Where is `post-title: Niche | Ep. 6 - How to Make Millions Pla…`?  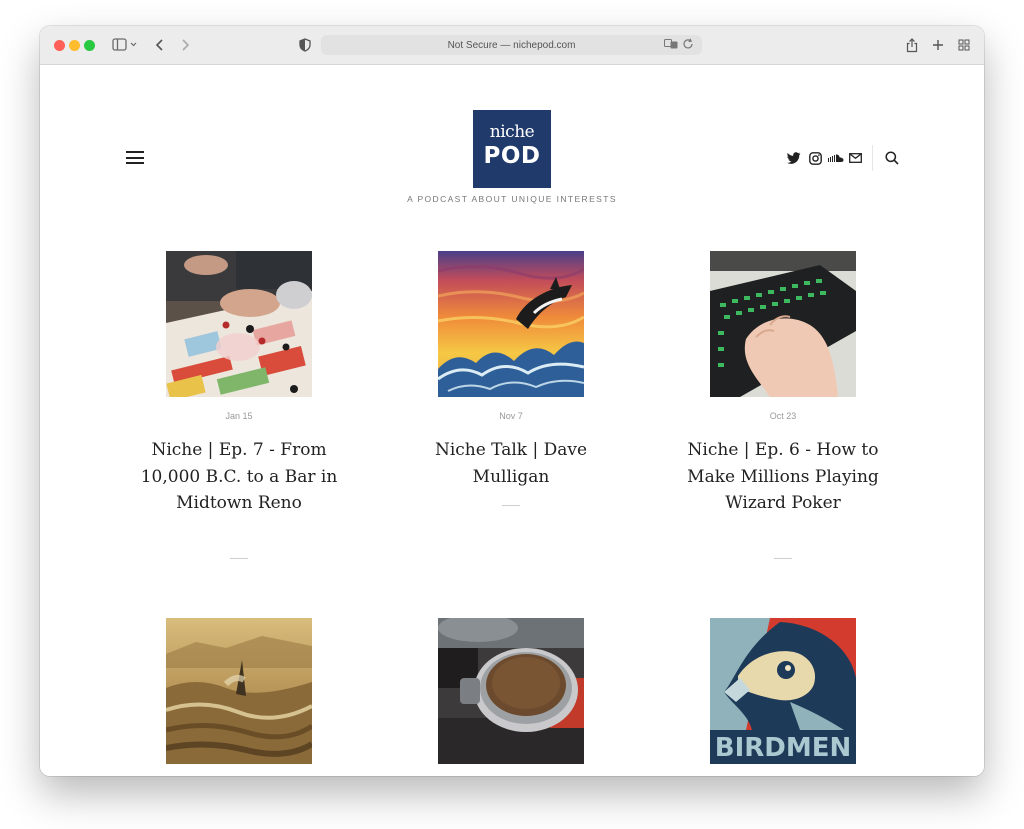 post-title: Niche | Ep. 6 - How to Make Millions Pla… is located at coordinates (783, 477).